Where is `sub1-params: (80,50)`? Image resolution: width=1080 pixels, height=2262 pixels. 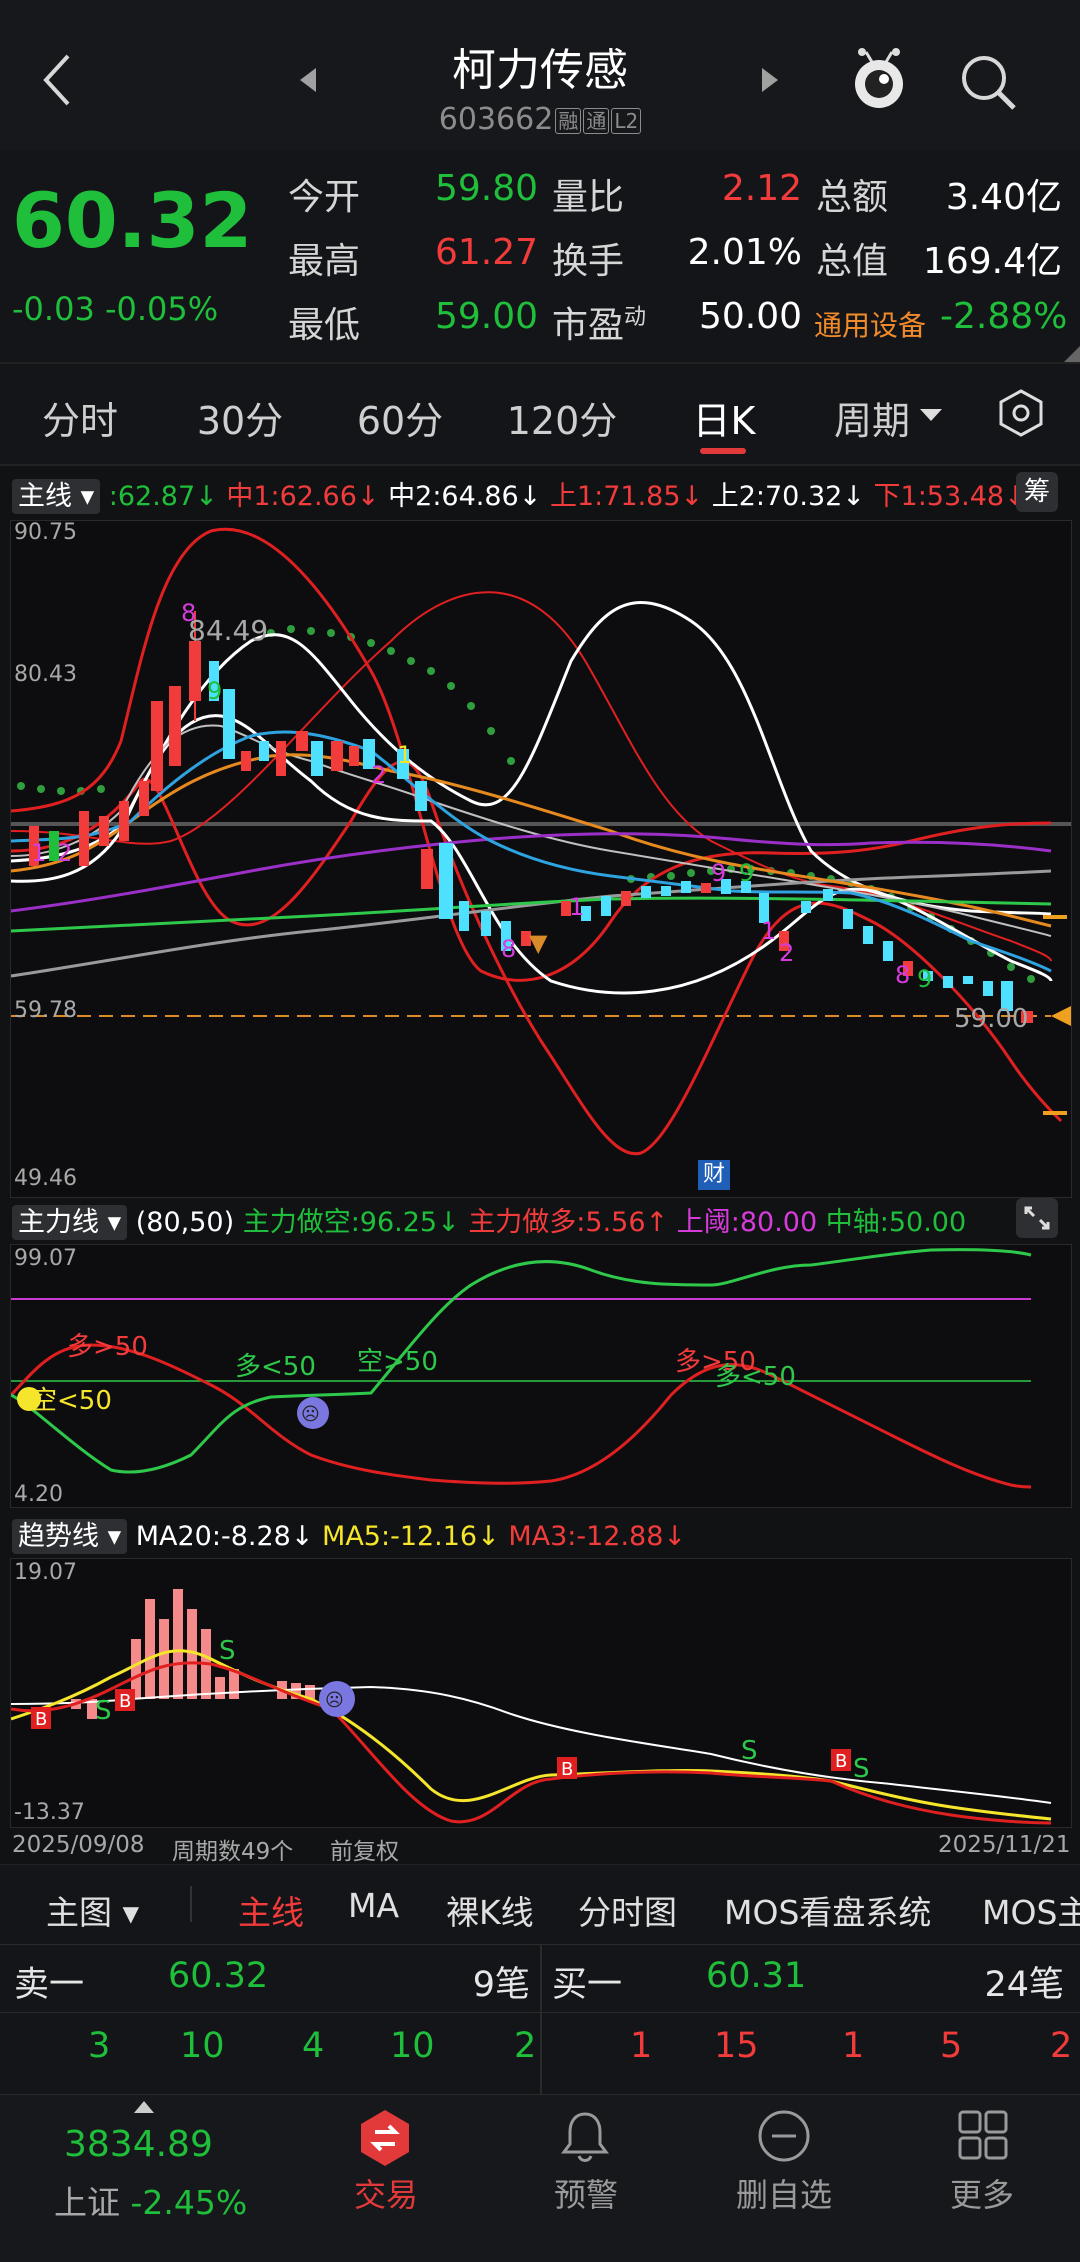 sub1-params: (80,50) is located at coordinates (185, 1222).